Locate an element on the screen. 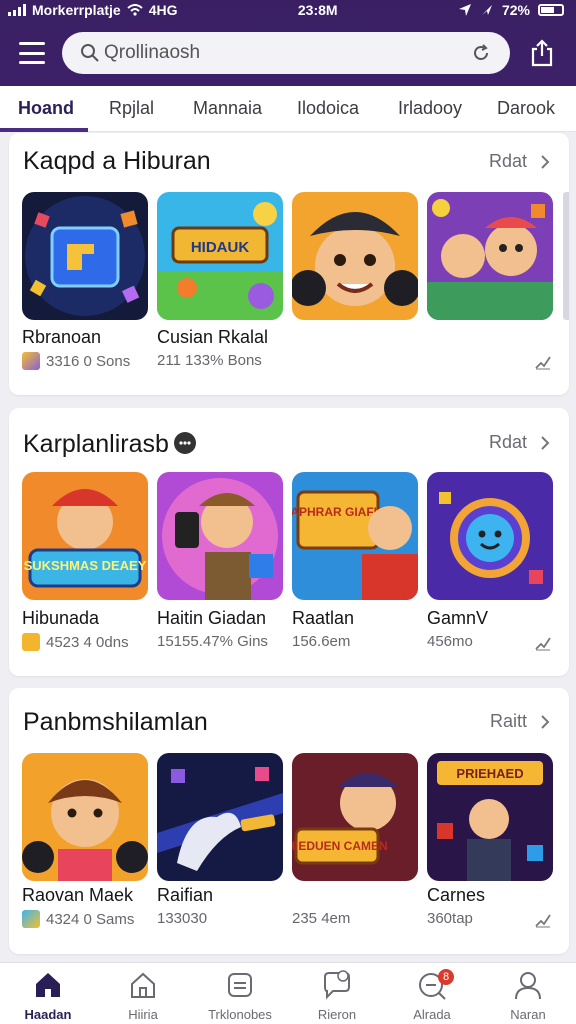 Image resolution: width=576 pixels, height=1024 pixels. signal-icon is located at coordinates (17, 10).